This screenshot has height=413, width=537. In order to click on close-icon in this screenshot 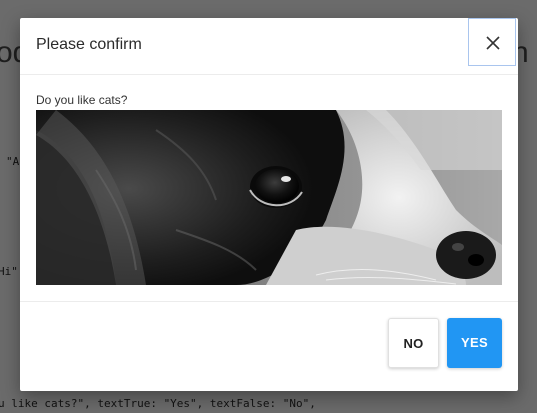, I will do `click(493, 43)`.